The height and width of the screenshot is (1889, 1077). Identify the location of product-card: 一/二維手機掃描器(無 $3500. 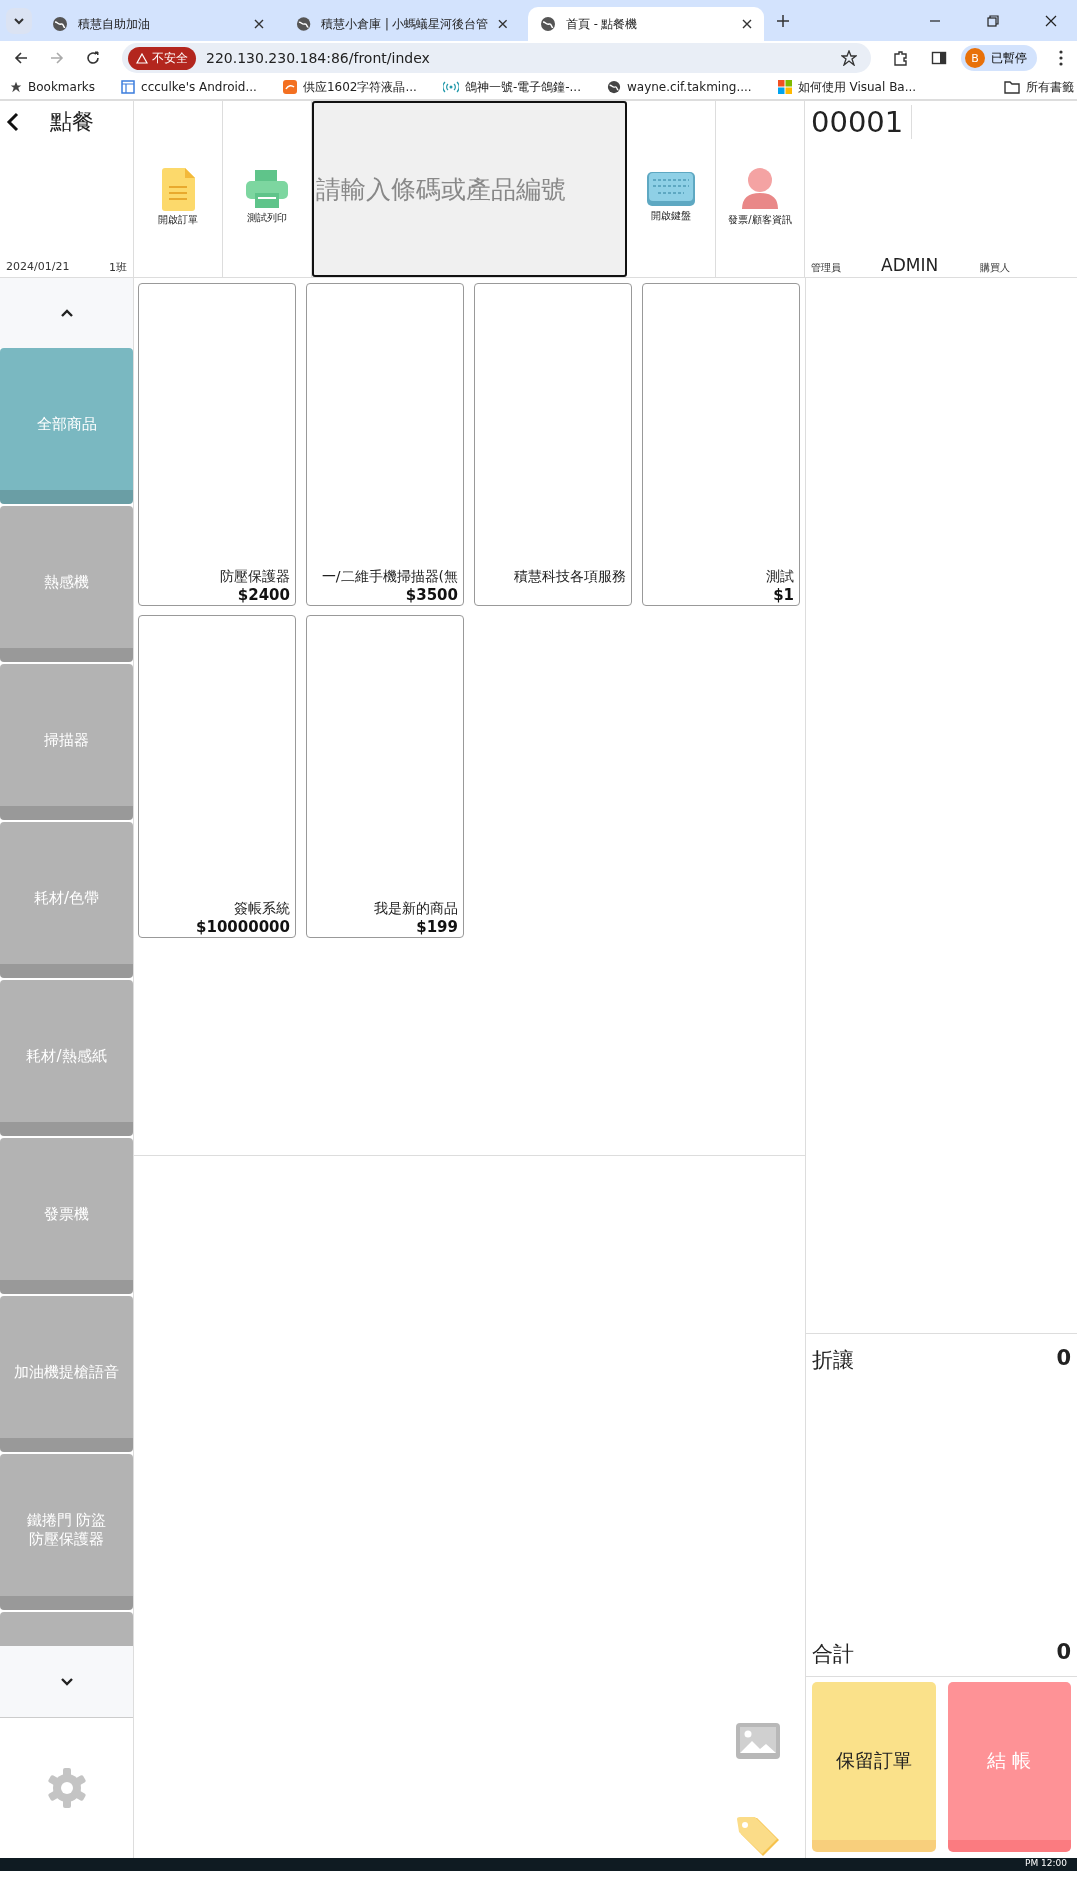
(385, 444).